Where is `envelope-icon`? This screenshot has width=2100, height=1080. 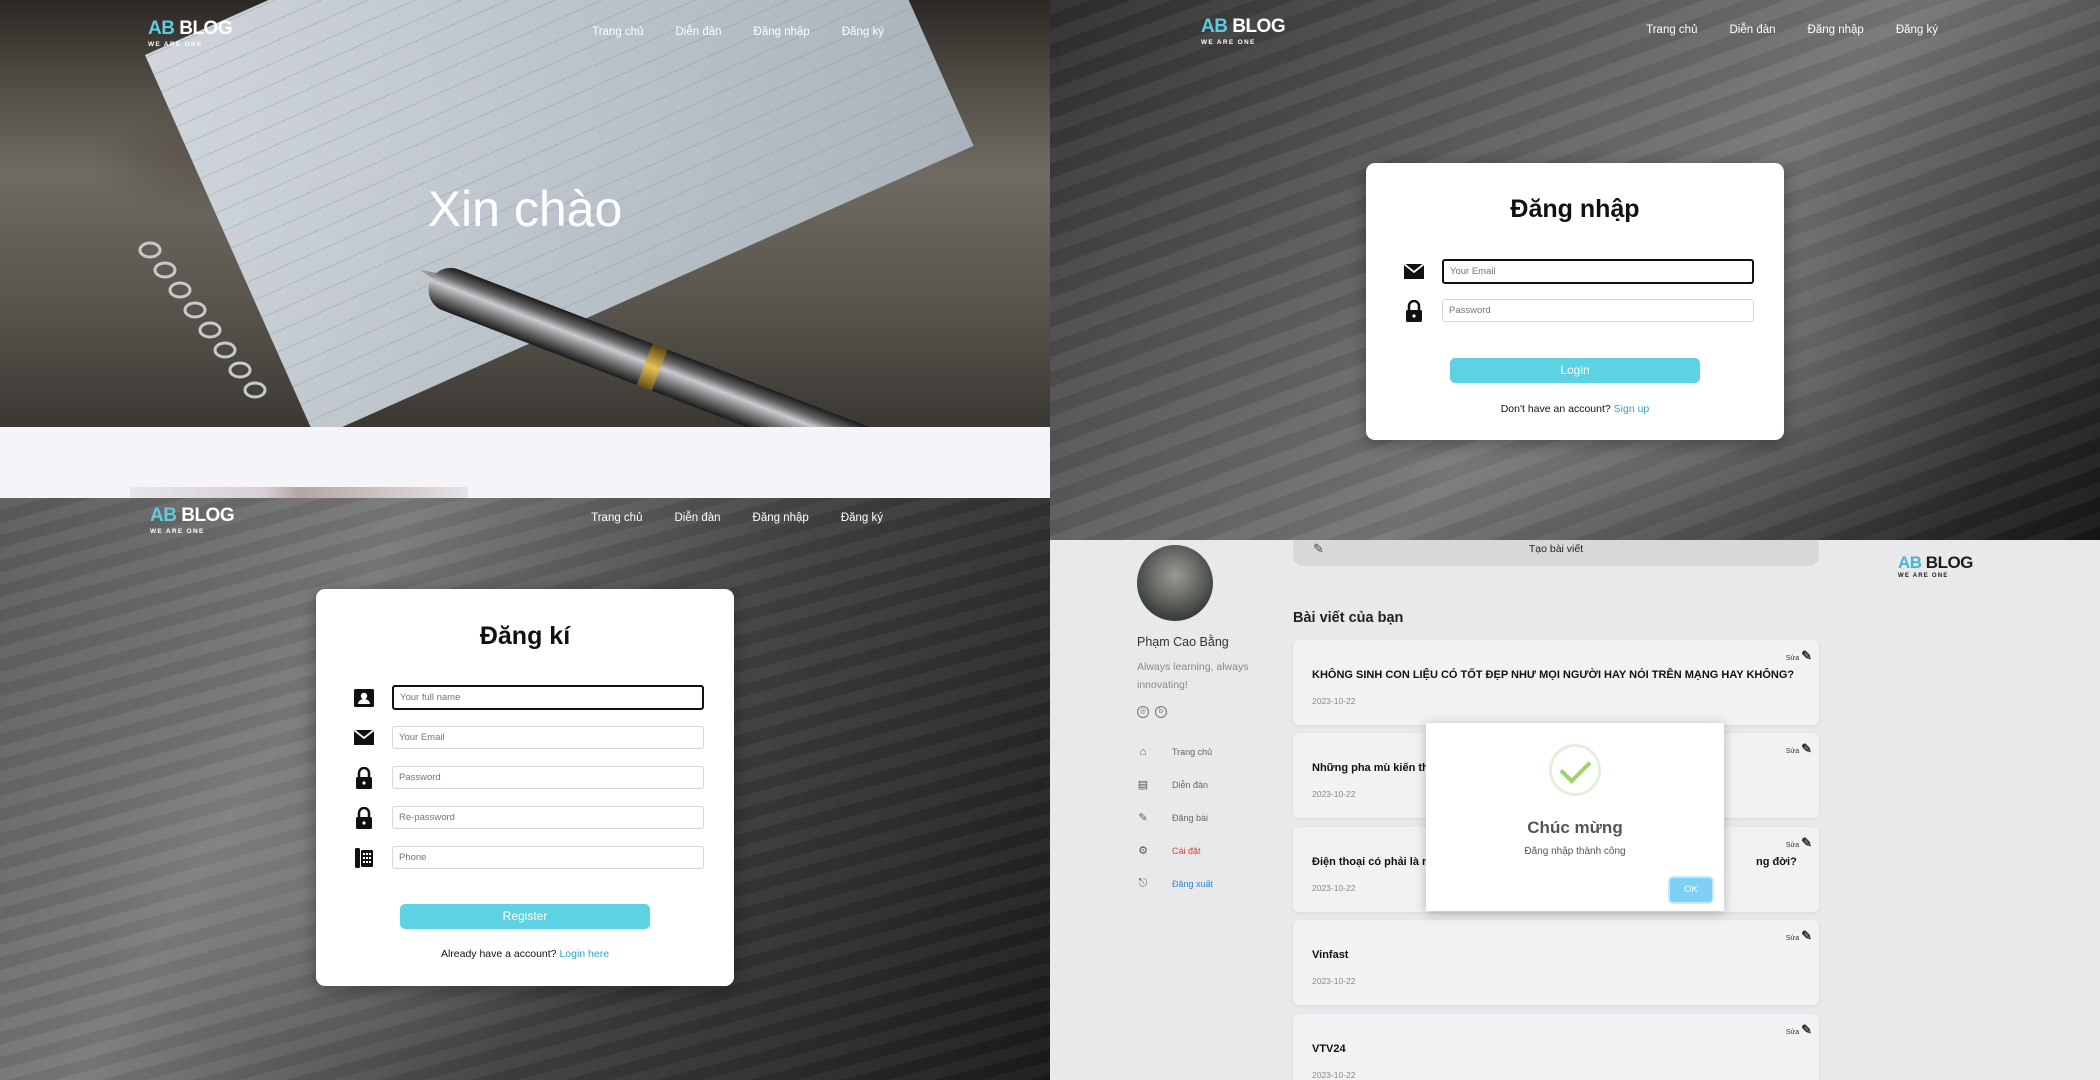
envelope-icon is located at coordinates (364, 738).